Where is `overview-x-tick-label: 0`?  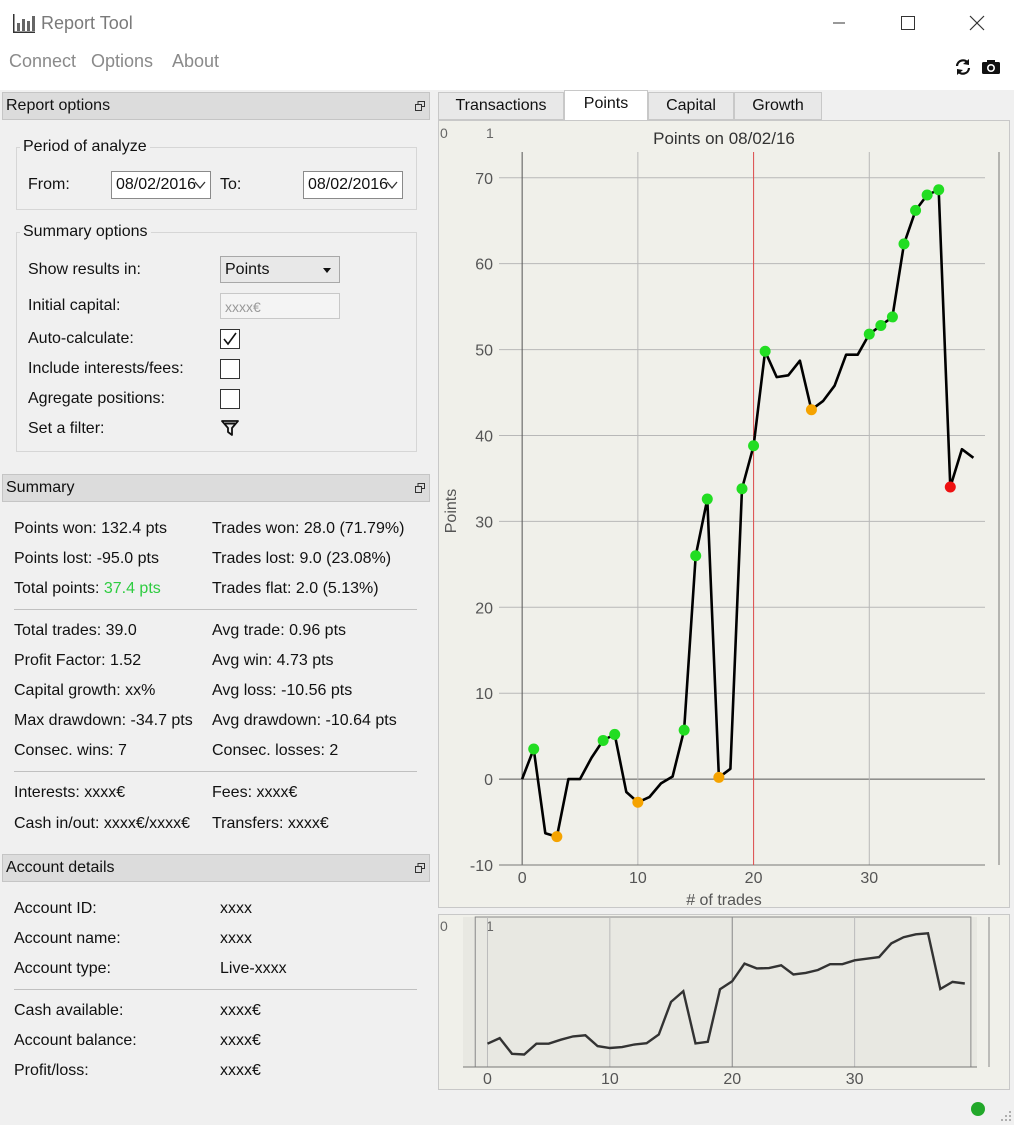 overview-x-tick-label: 0 is located at coordinates (487, 1079).